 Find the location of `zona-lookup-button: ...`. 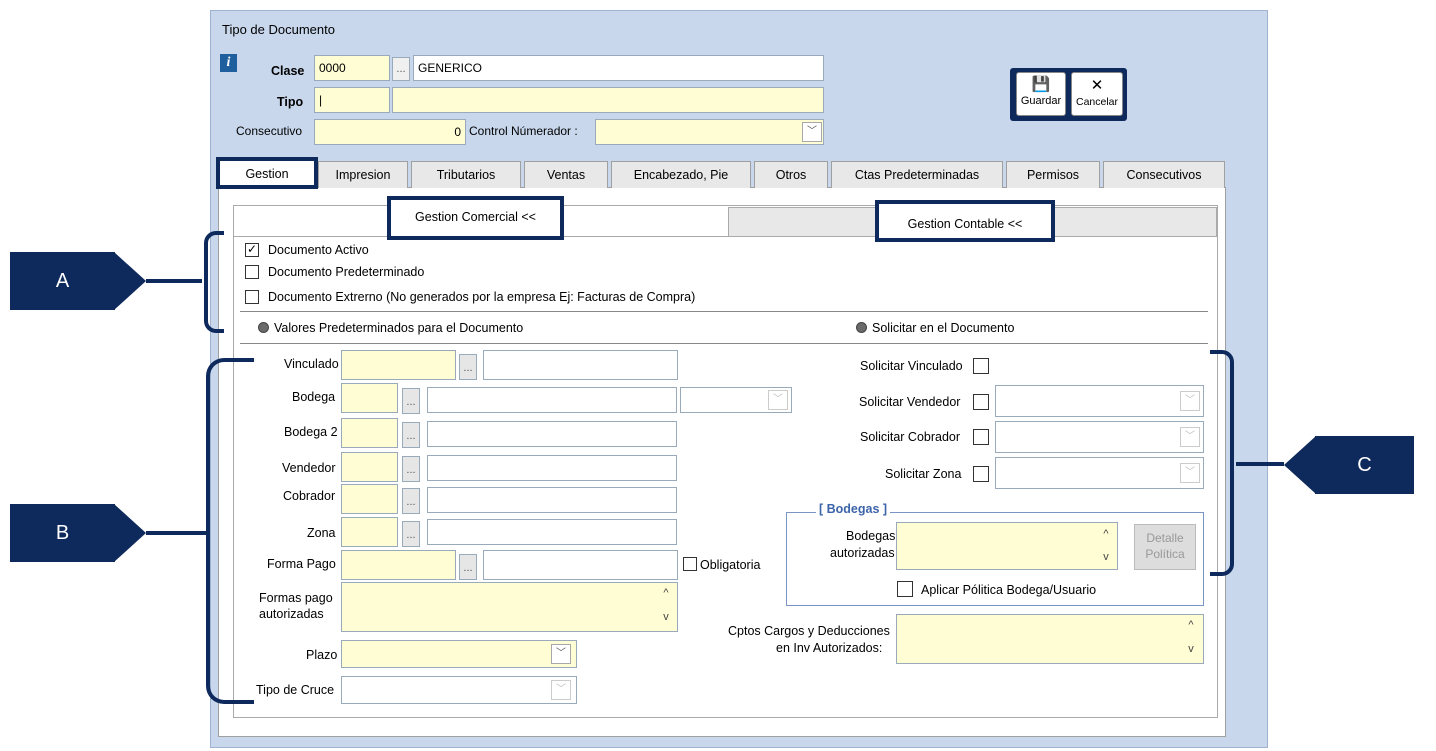

zona-lookup-button: ... is located at coordinates (411, 534).